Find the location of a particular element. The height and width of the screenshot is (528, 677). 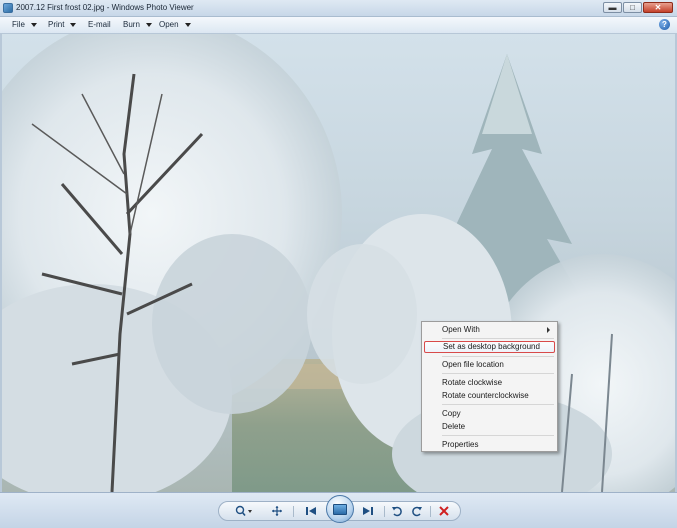

magnifier-icon is located at coordinates (243, 511).